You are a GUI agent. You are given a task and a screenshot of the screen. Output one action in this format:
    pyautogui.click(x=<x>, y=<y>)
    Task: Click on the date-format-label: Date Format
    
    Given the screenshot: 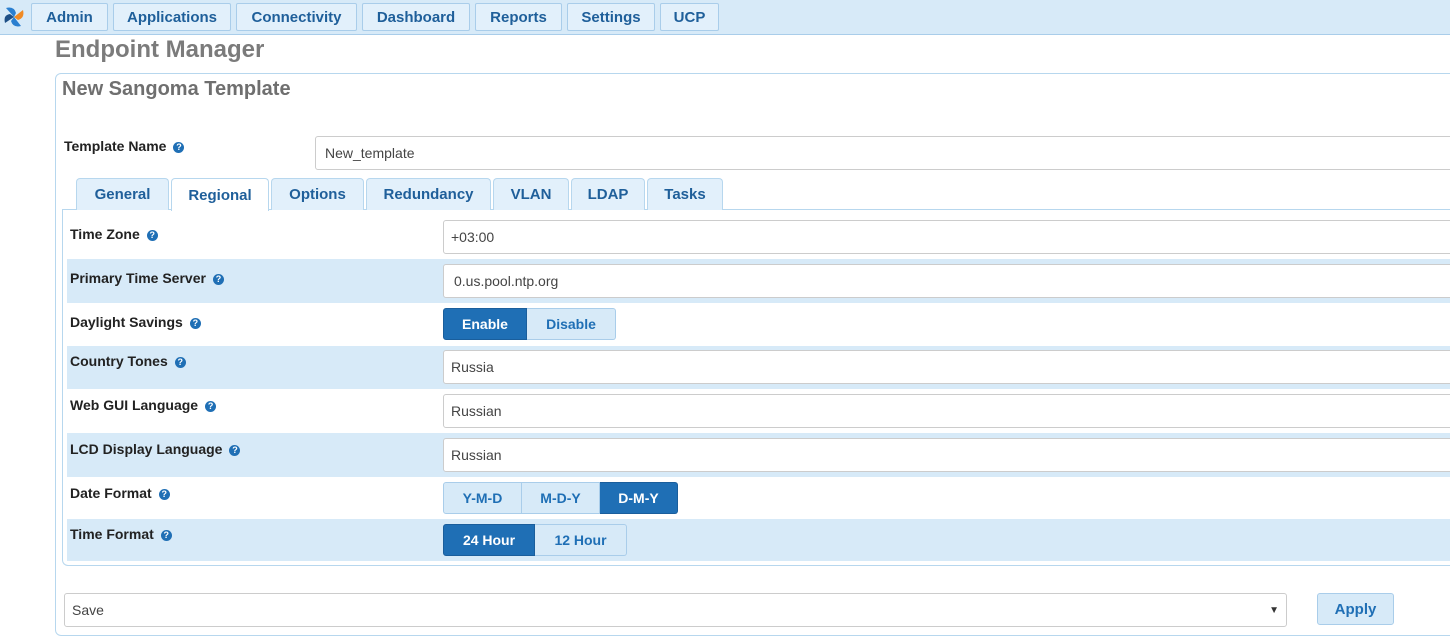 What is the action you would take?
    pyautogui.click(x=111, y=493)
    